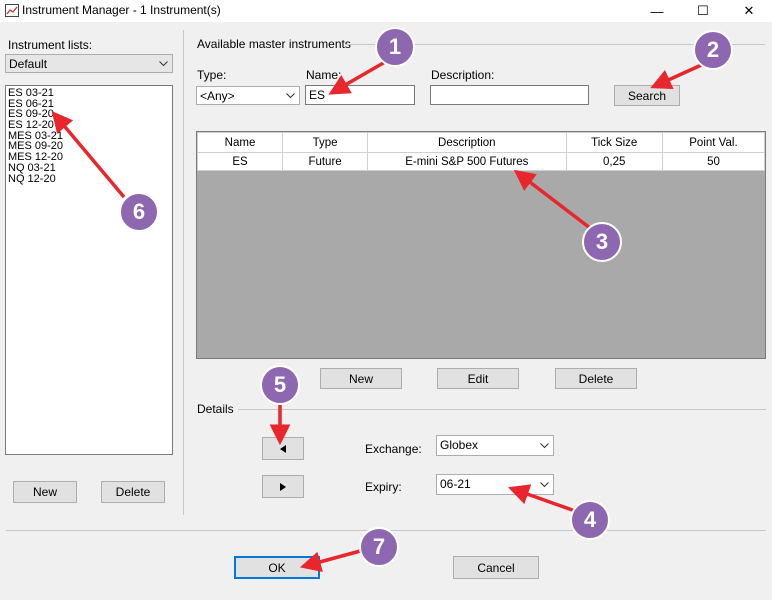  I want to click on callout-6: 6, so click(139, 212).